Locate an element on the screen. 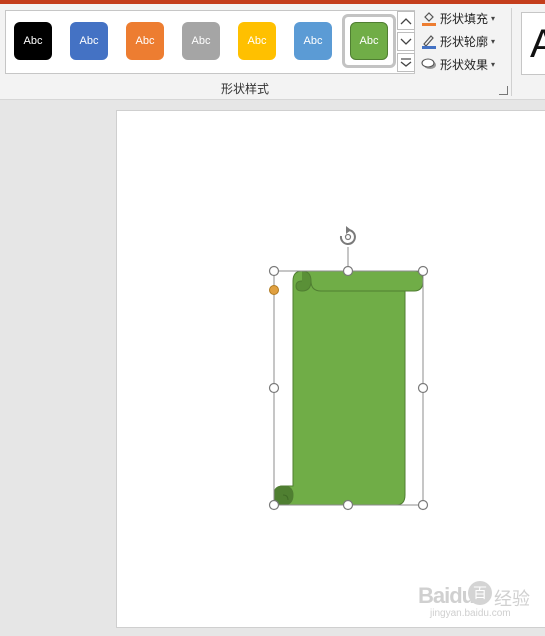 This screenshot has height=636, width=545. paint-bucket-icon is located at coordinates (429, 18).